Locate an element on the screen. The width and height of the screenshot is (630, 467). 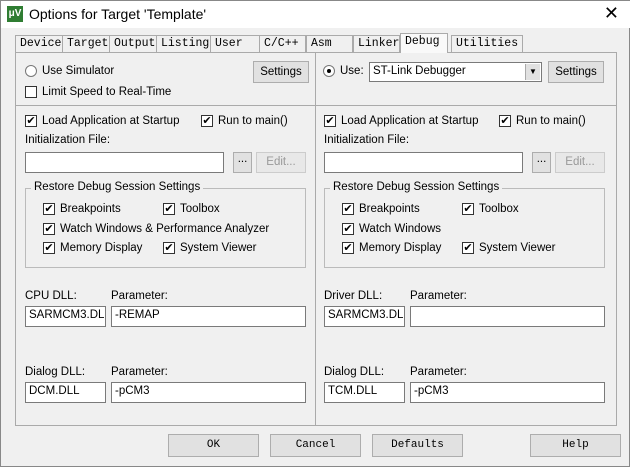
debugger-select: ST-Link Debugger ▼ is located at coordinates (455, 72).